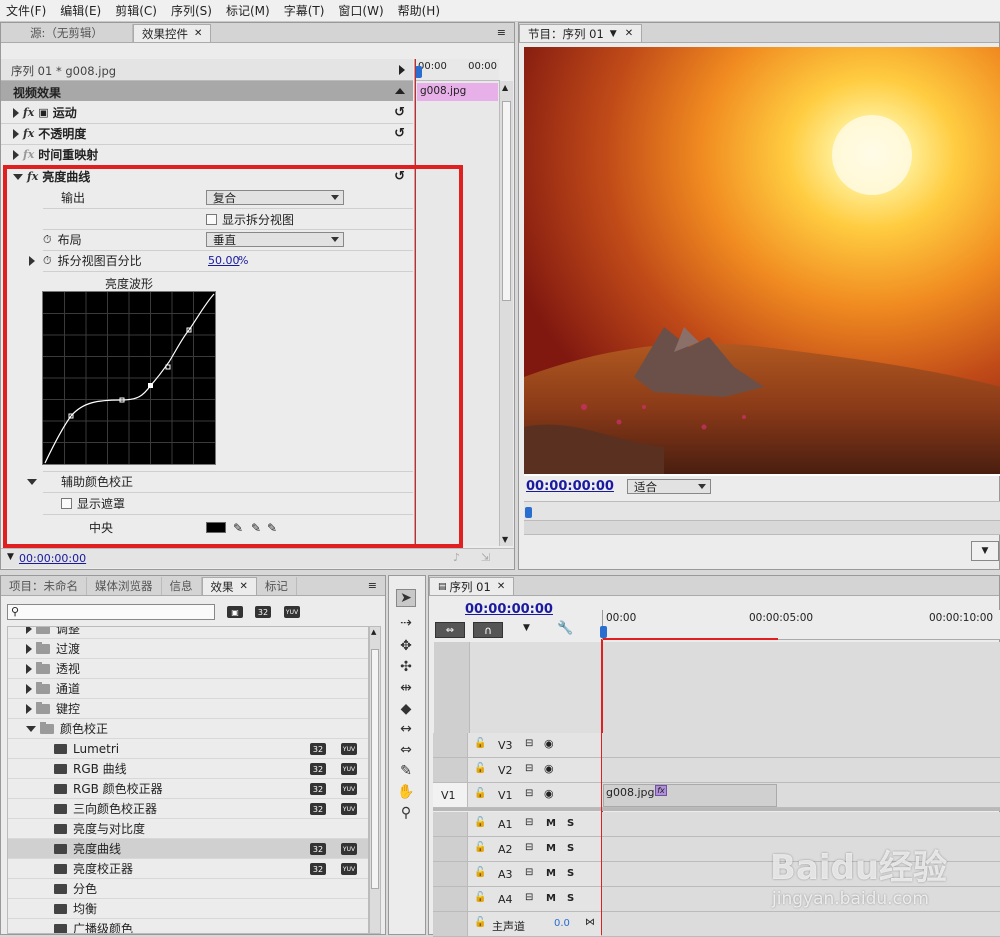  I want to click on export-icon: ⇲, so click(485, 557).